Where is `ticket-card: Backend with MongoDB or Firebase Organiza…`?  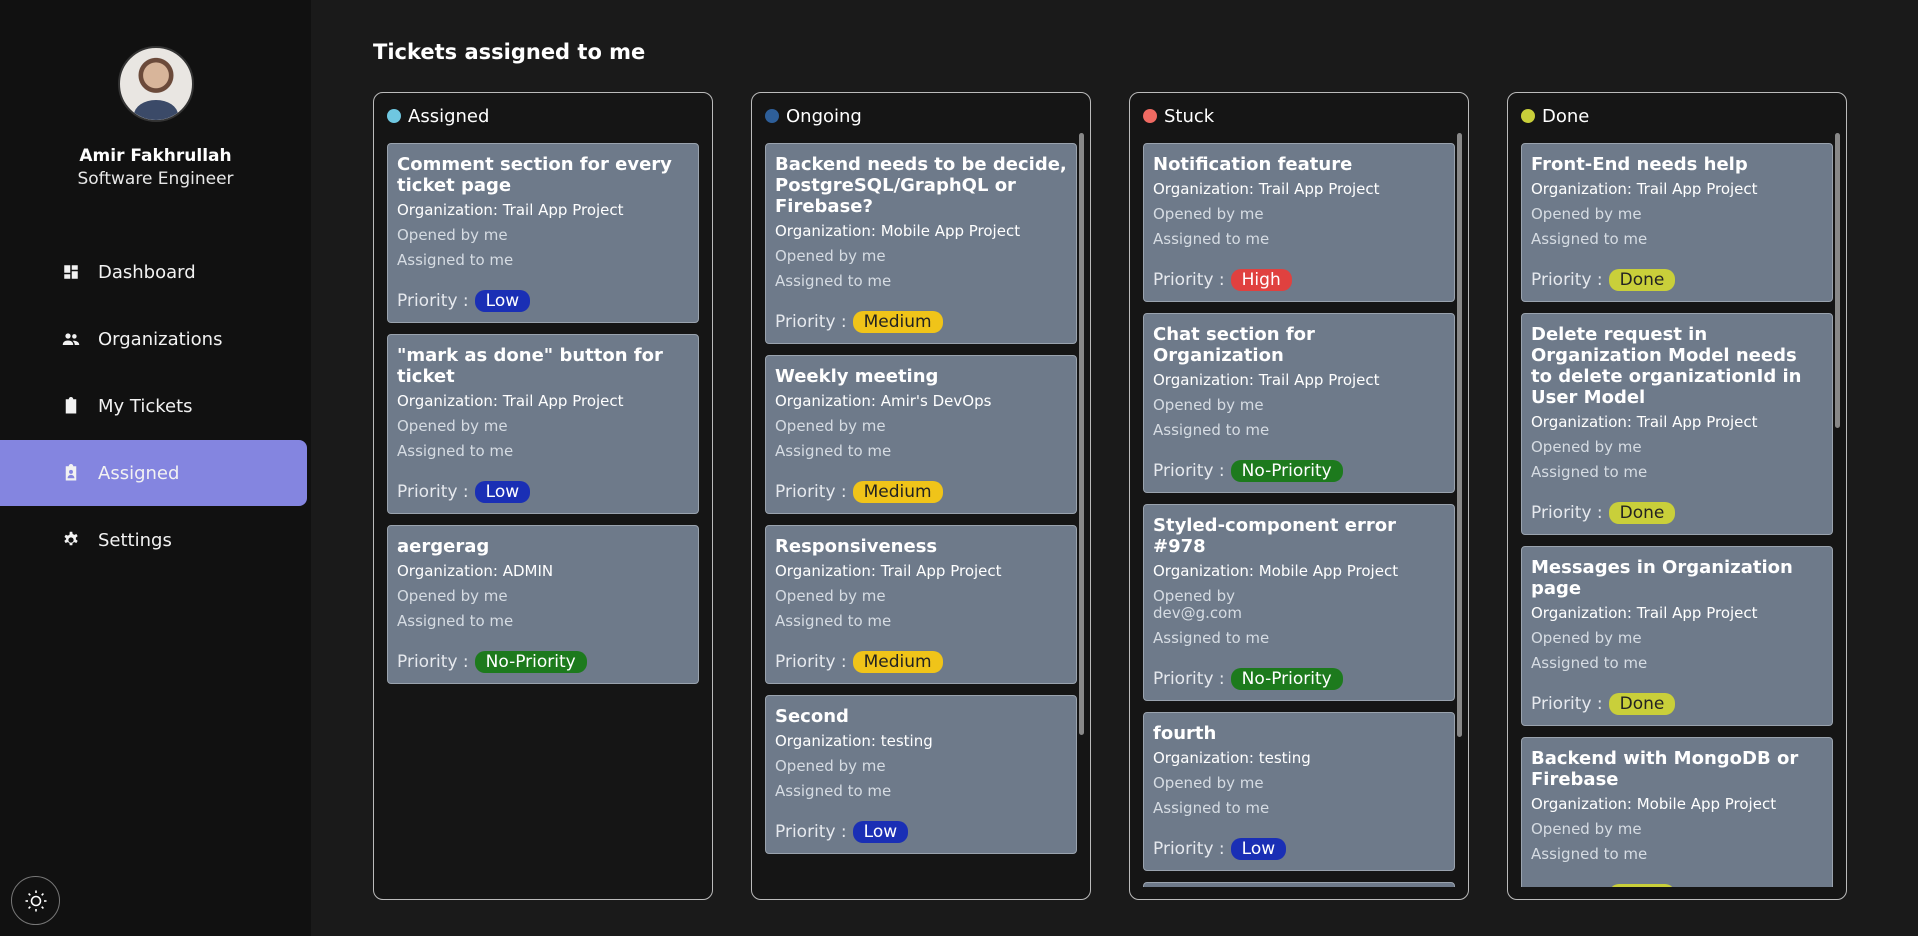 ticket-card: Backend with MongoDB or Firebase Organiza… is located at coordinates (1677, 812).